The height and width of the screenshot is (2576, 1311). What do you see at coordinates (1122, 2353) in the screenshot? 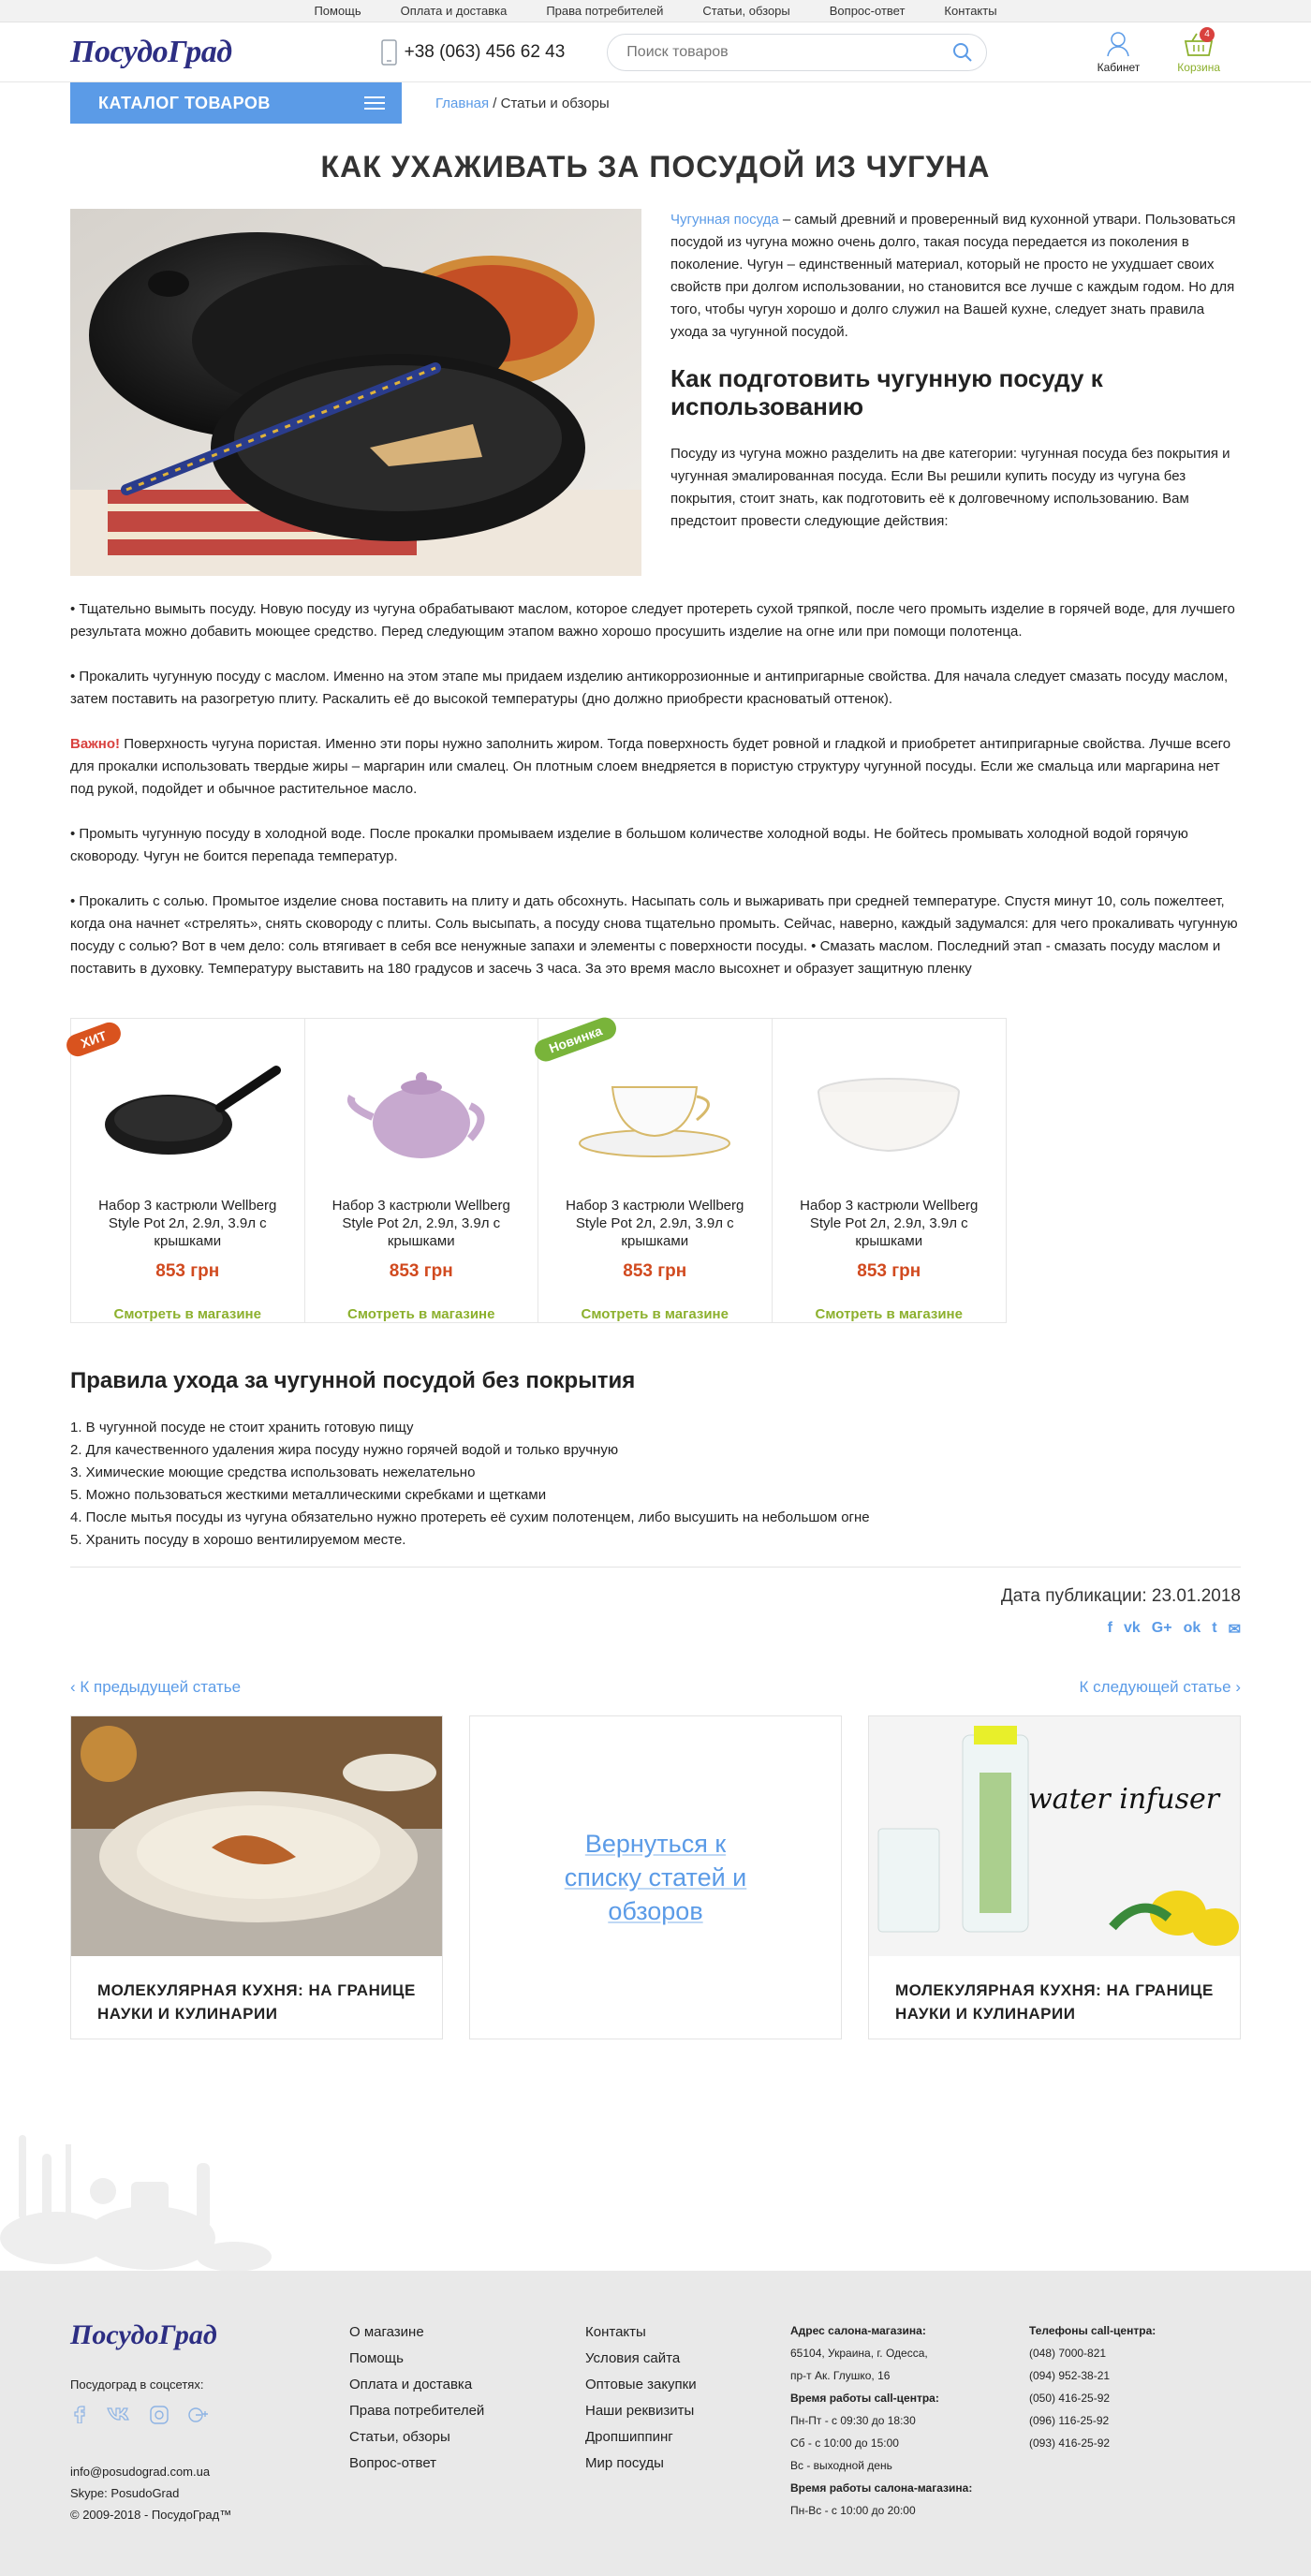
I see `phone-line: (048) 7000-821` at bounding box center [1122, 2353].